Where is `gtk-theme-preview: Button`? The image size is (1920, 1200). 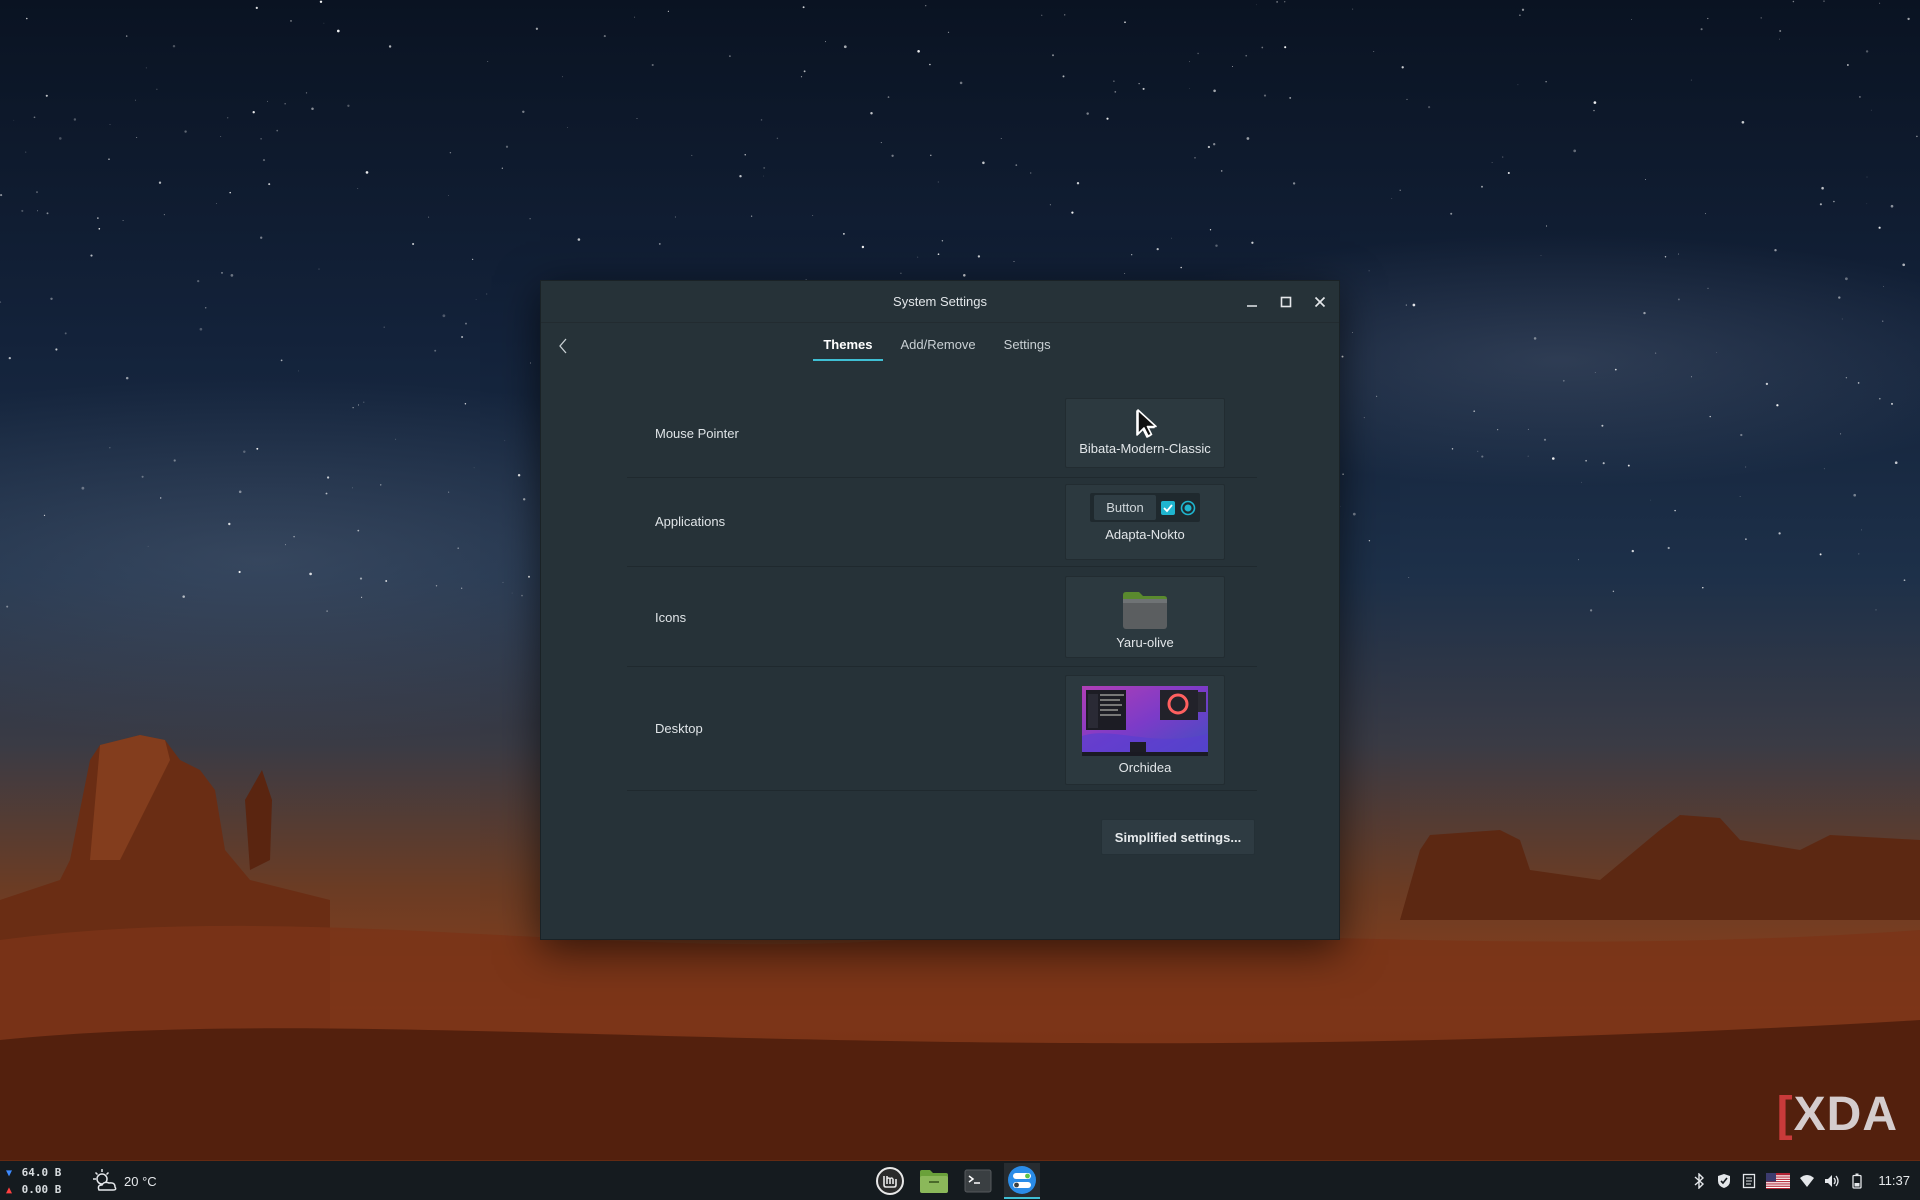
gtk-theme-preview: Button is located at coordinates (1145, 507).